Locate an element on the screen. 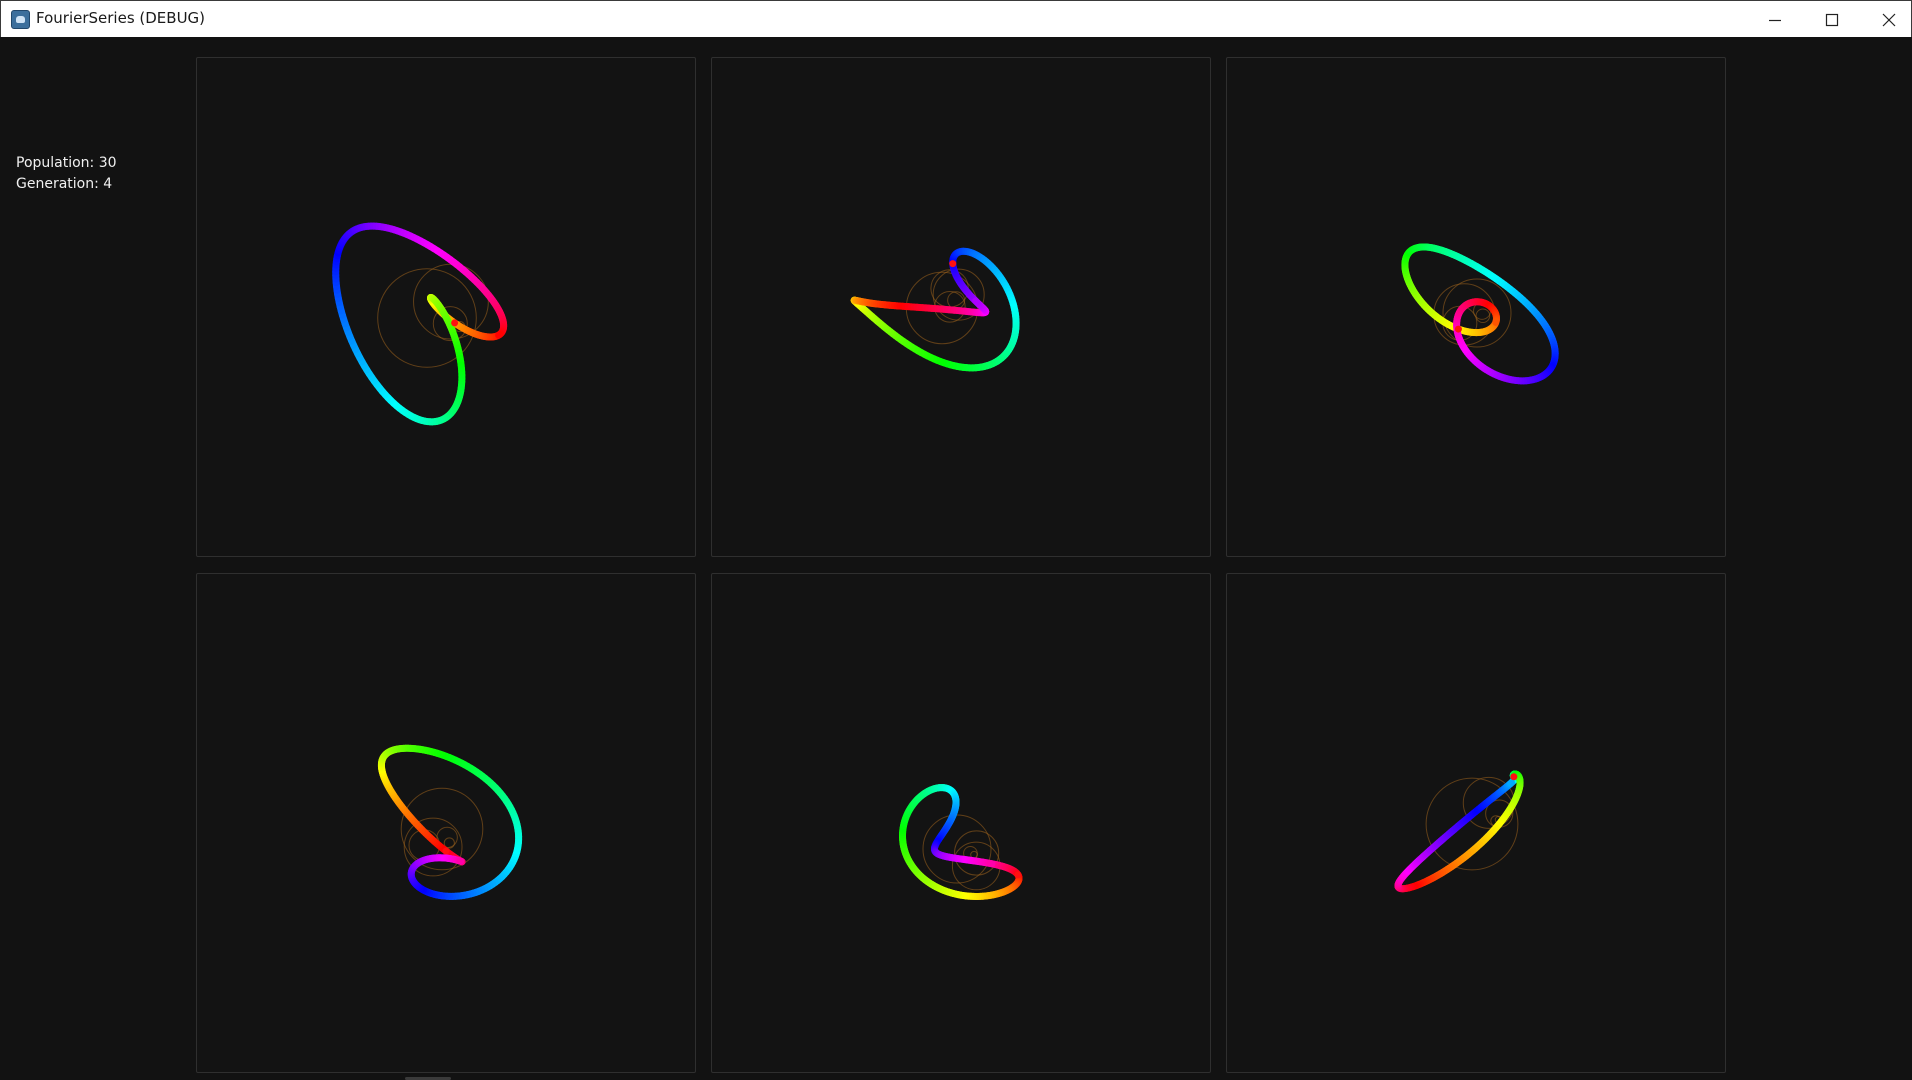 This screenshot has width=1912, height=1080. epicycle-circle is located at coordinates (1483, 316).